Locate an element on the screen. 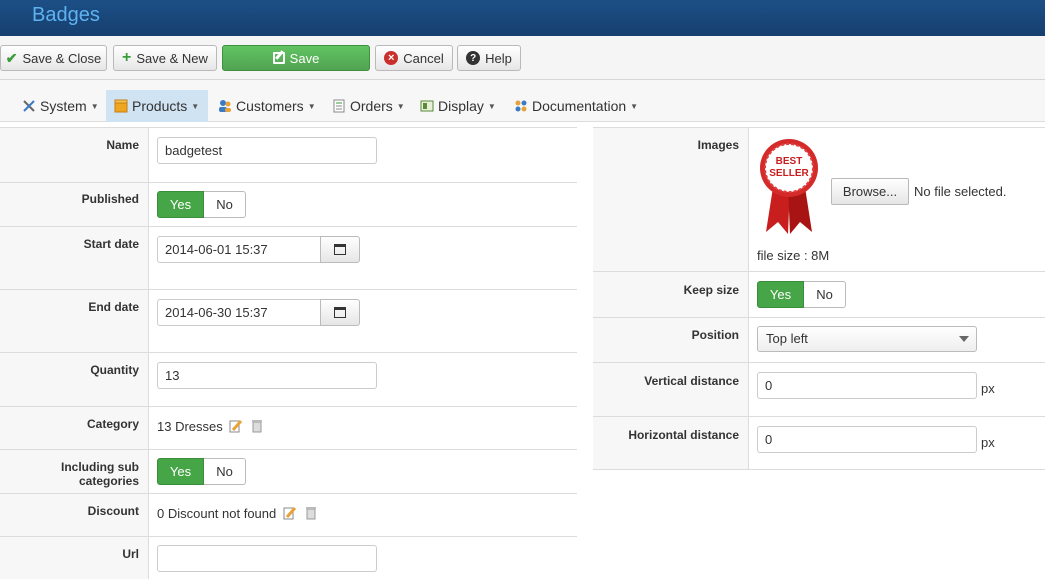  url-label: Url is located at coordinates (130, 554).